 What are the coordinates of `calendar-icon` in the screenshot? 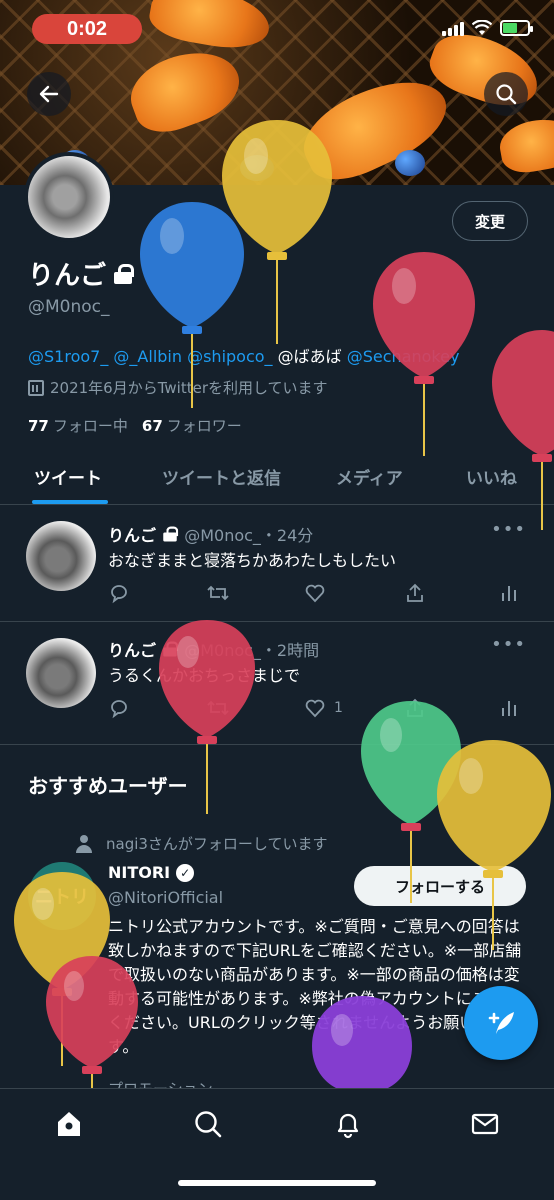 It's located at (36, 387).